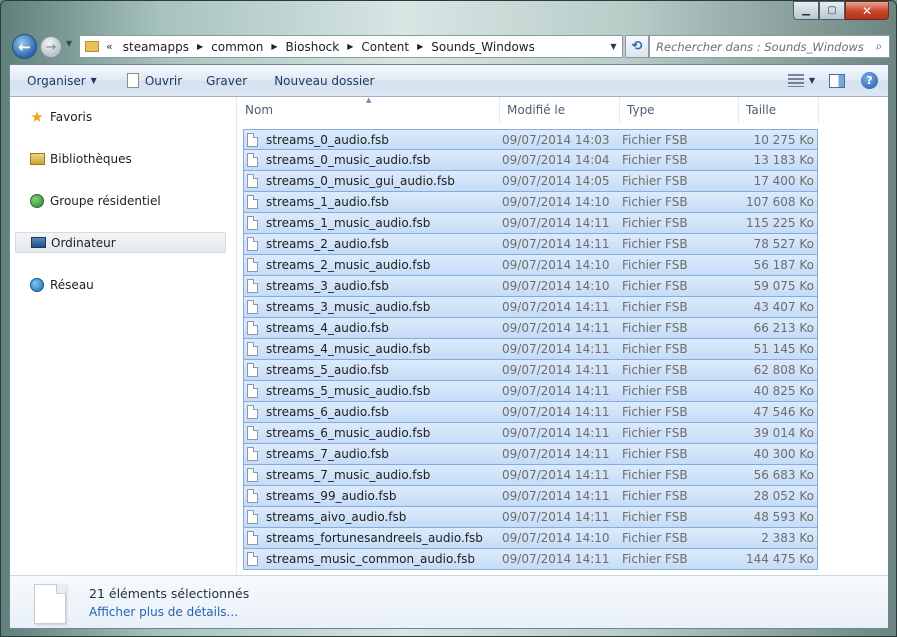  I want to click on breadcrumb-common: common, so click(237, 47).